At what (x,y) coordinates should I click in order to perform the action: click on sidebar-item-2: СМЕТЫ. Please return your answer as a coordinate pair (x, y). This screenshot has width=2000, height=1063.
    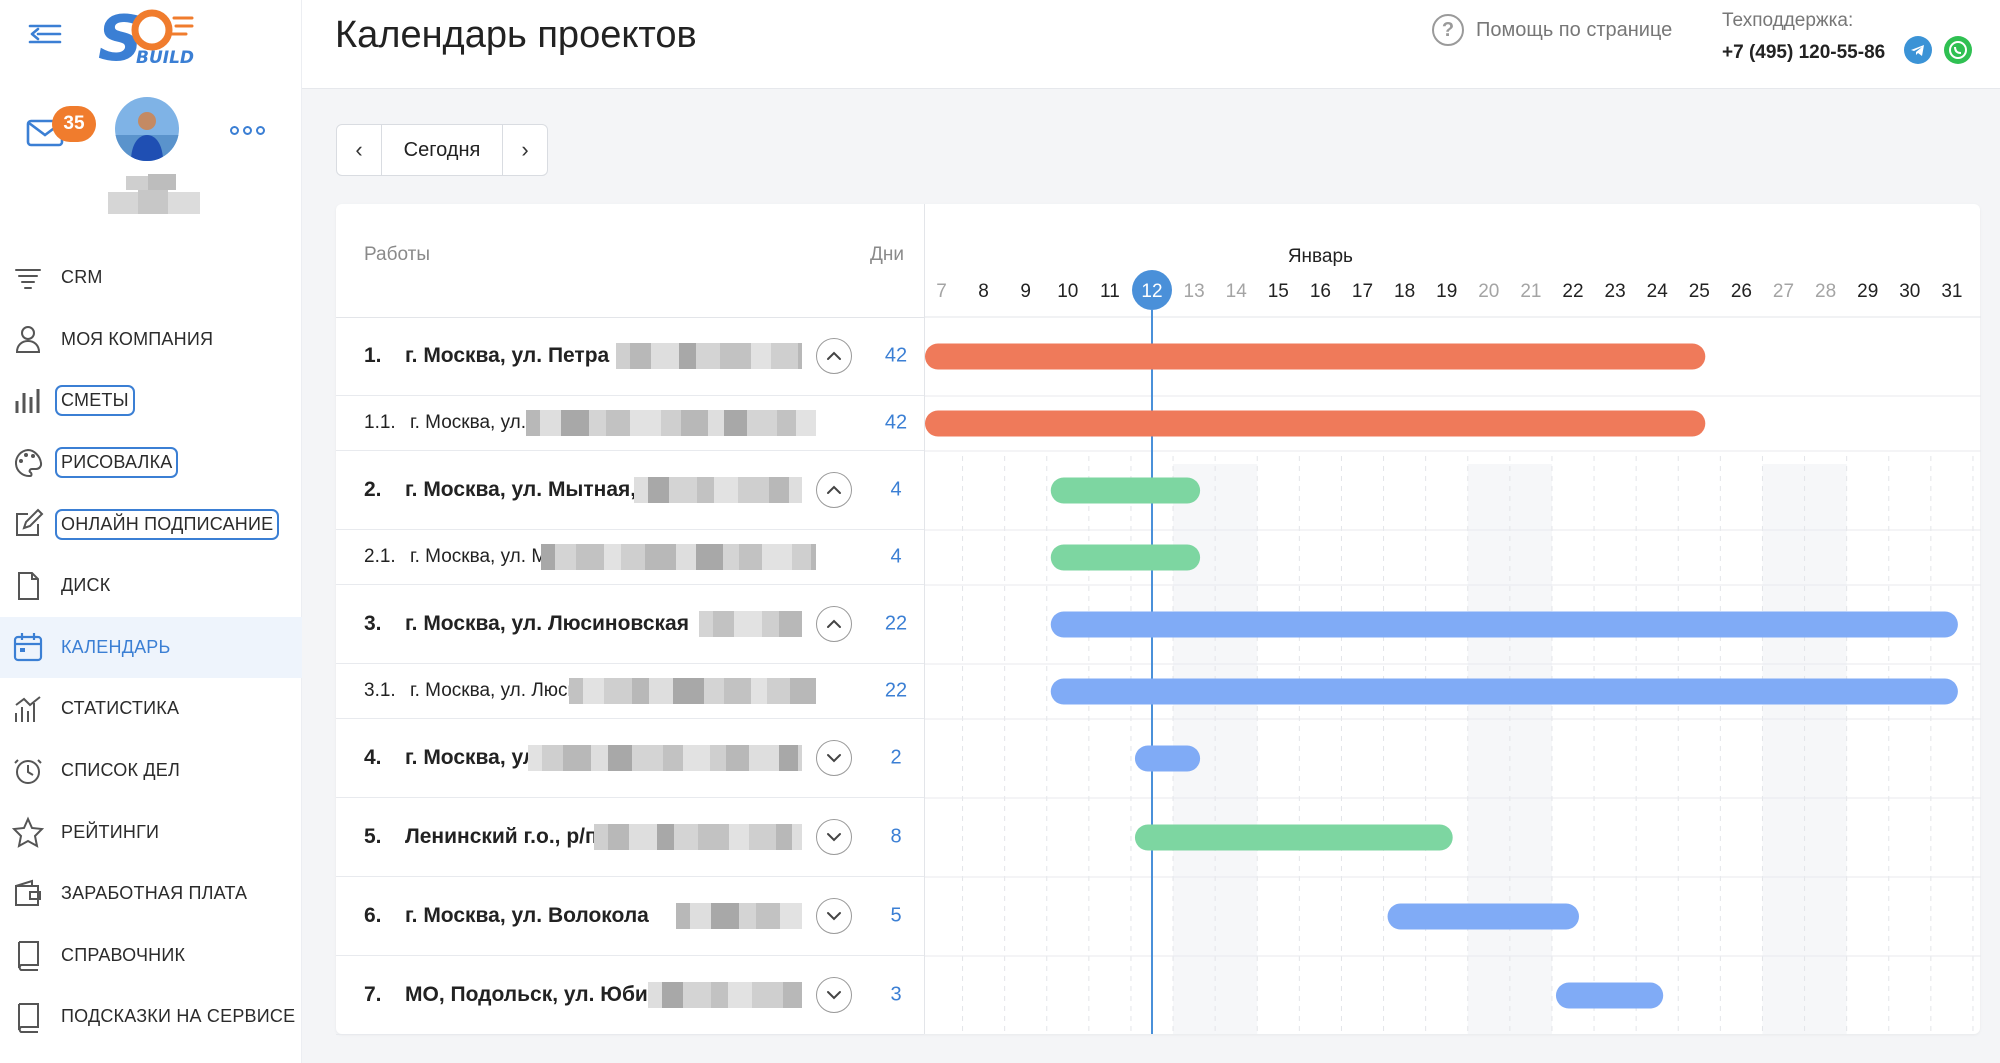
    Looking at the image, I should click on (151, 401).